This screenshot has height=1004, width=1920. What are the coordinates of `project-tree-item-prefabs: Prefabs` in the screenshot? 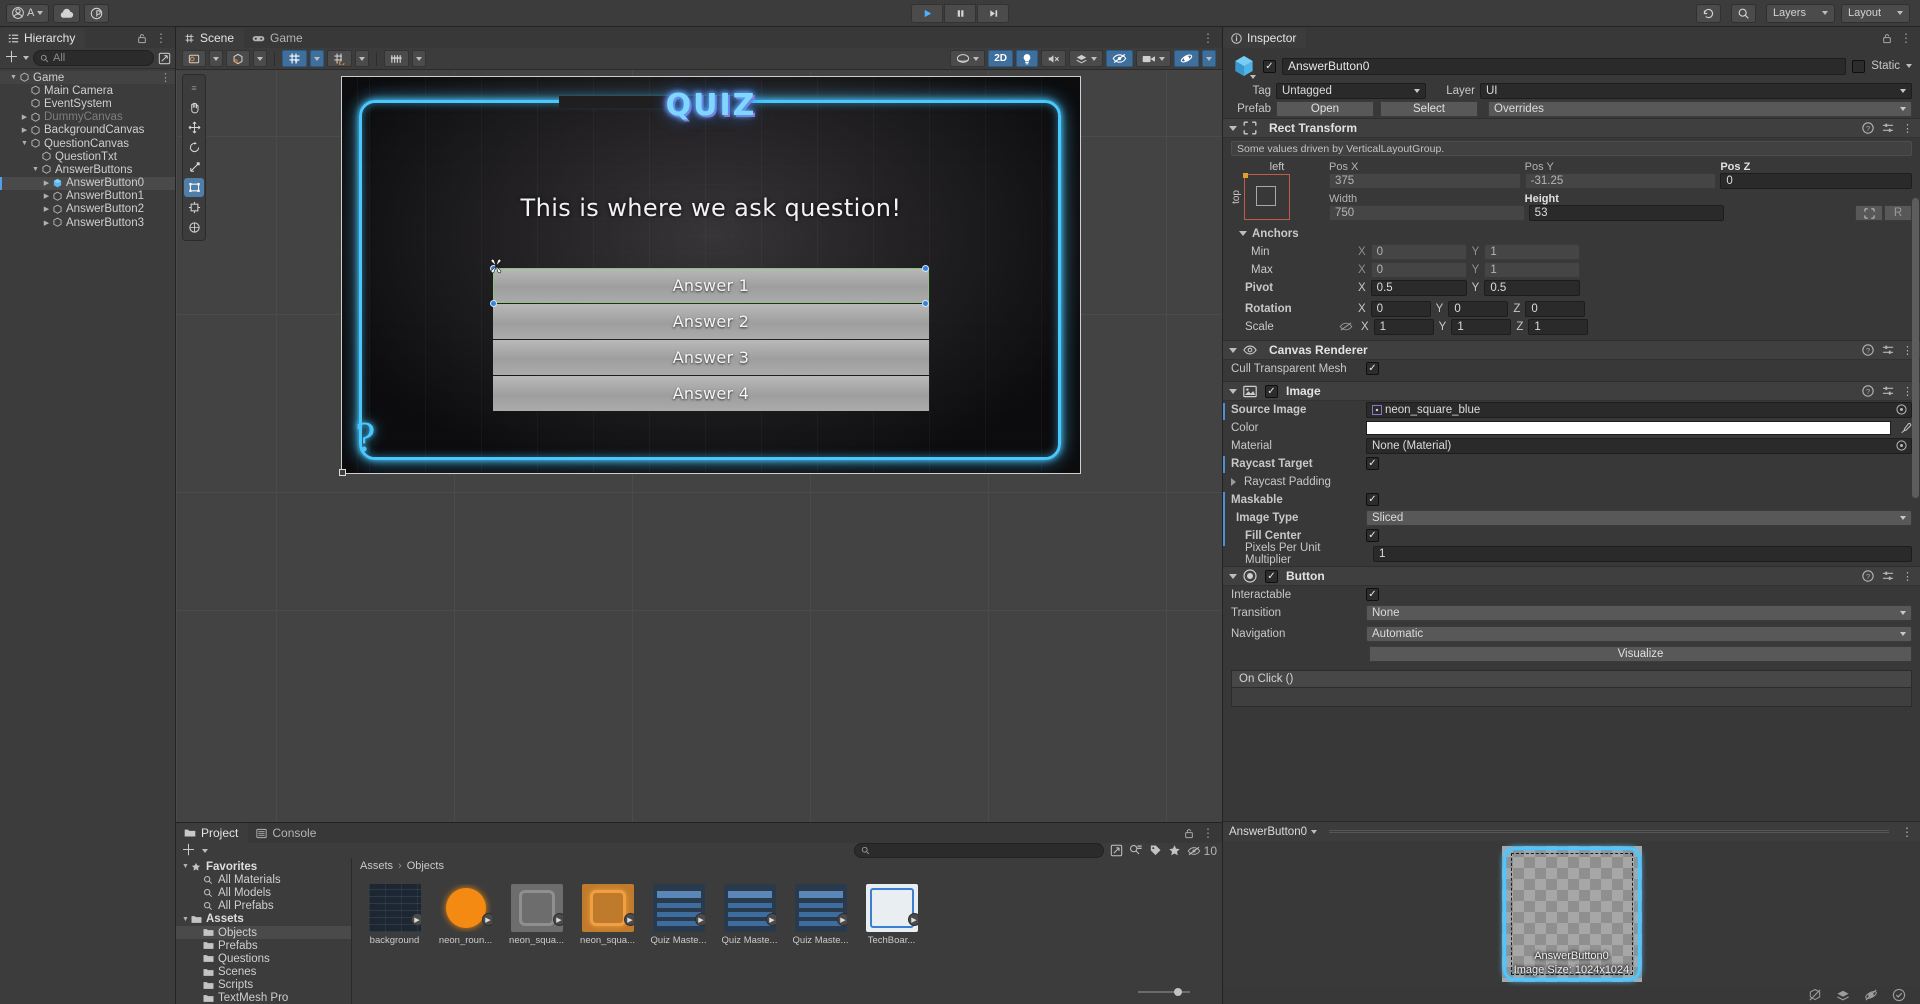 It's located at (263, 945).